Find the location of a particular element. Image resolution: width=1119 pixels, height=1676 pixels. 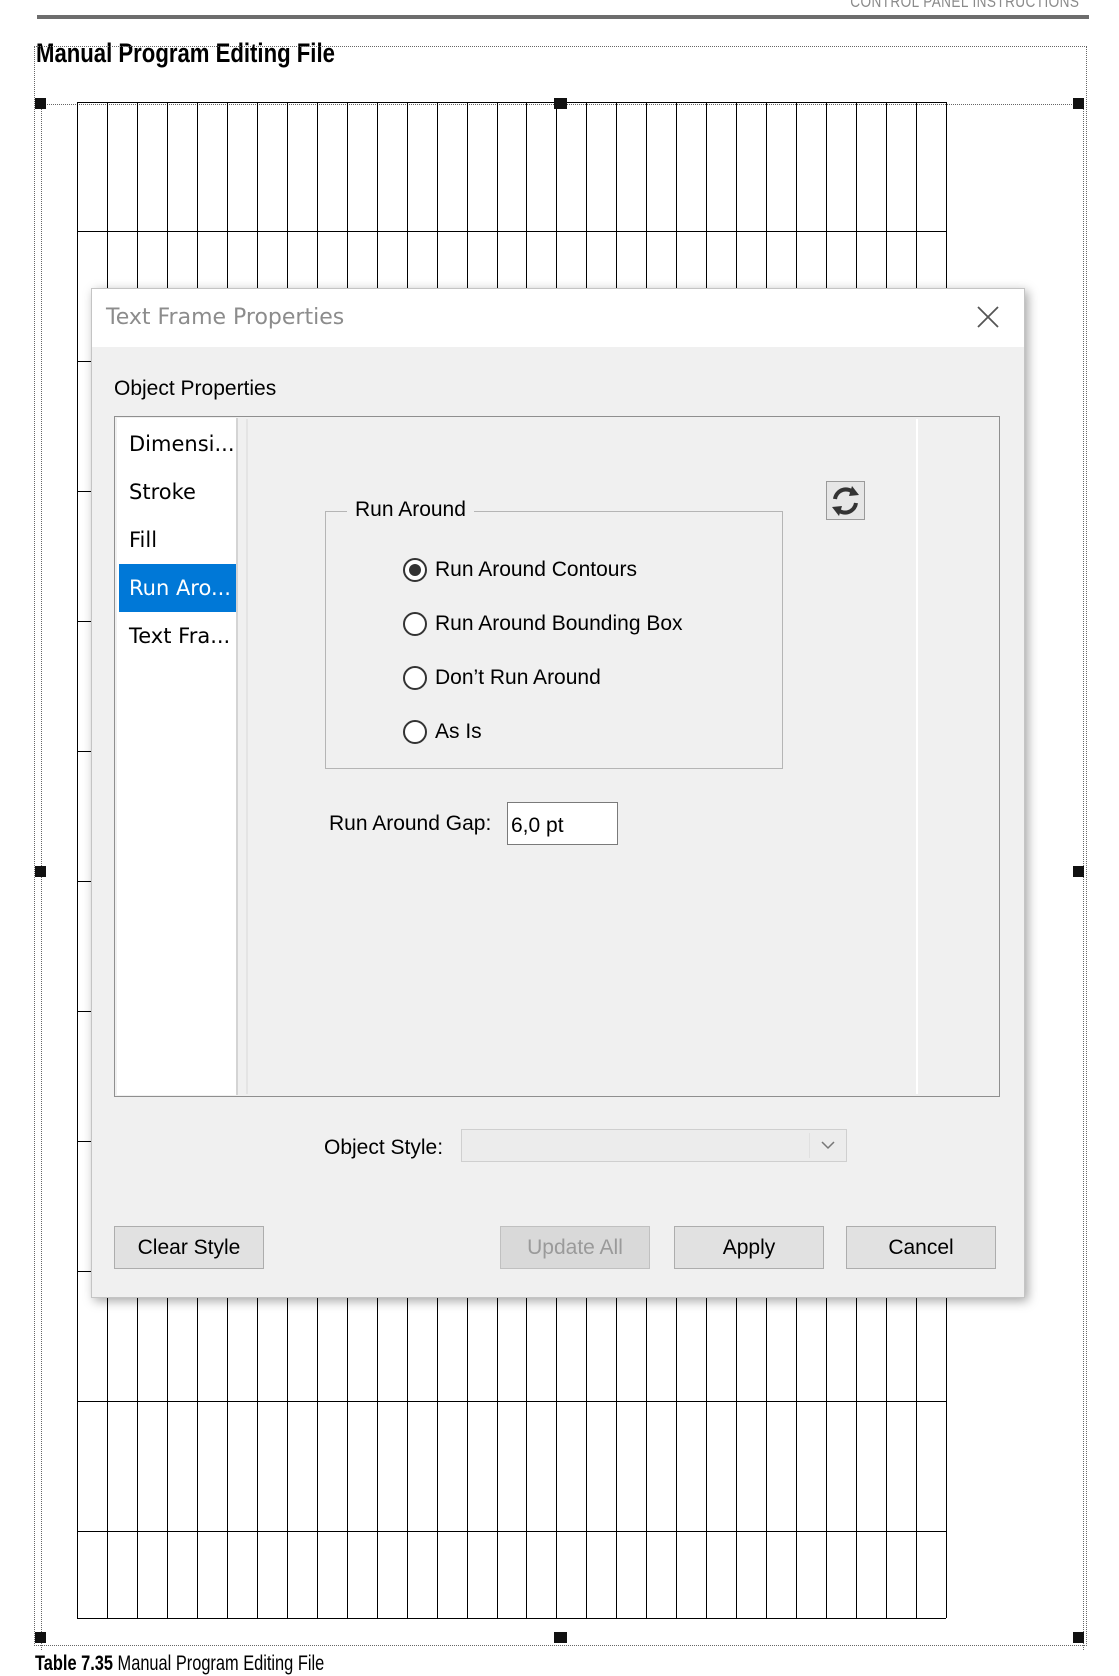

refresh-button is located at coordinates (845, 500).